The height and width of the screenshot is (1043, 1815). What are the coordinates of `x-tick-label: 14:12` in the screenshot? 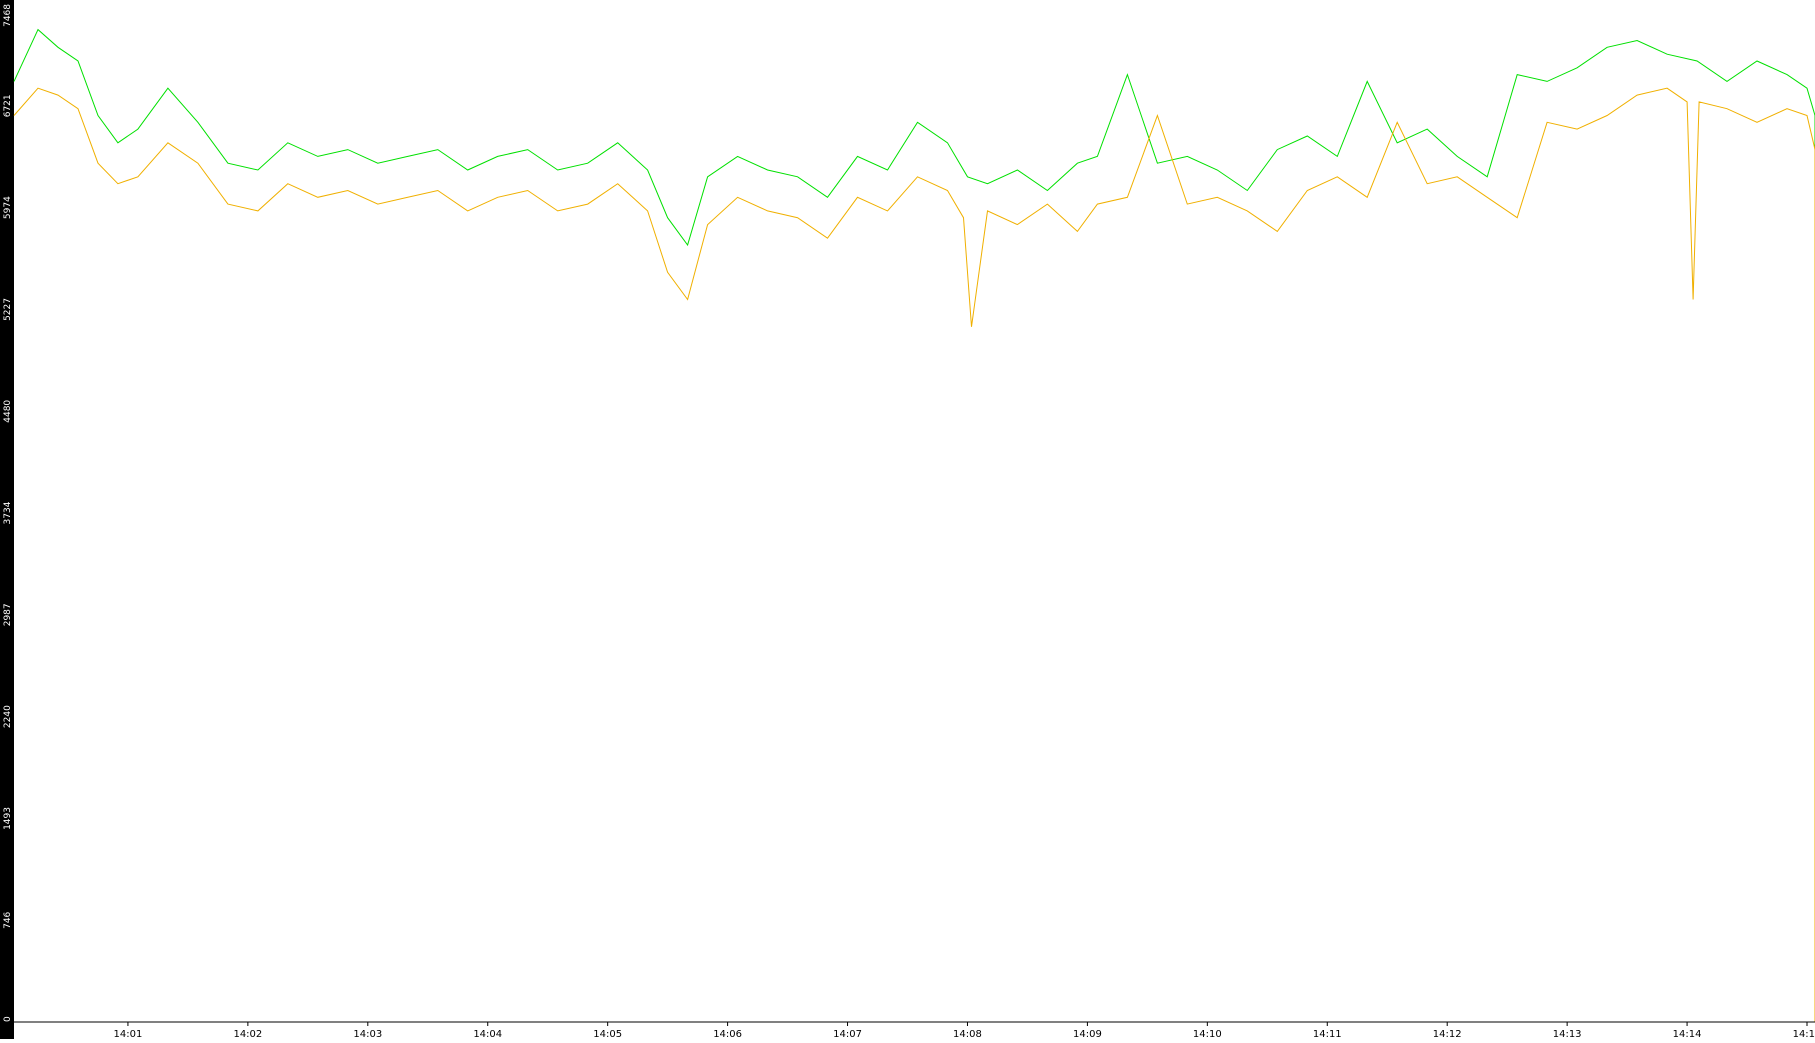 It's located at (1447, 1034).